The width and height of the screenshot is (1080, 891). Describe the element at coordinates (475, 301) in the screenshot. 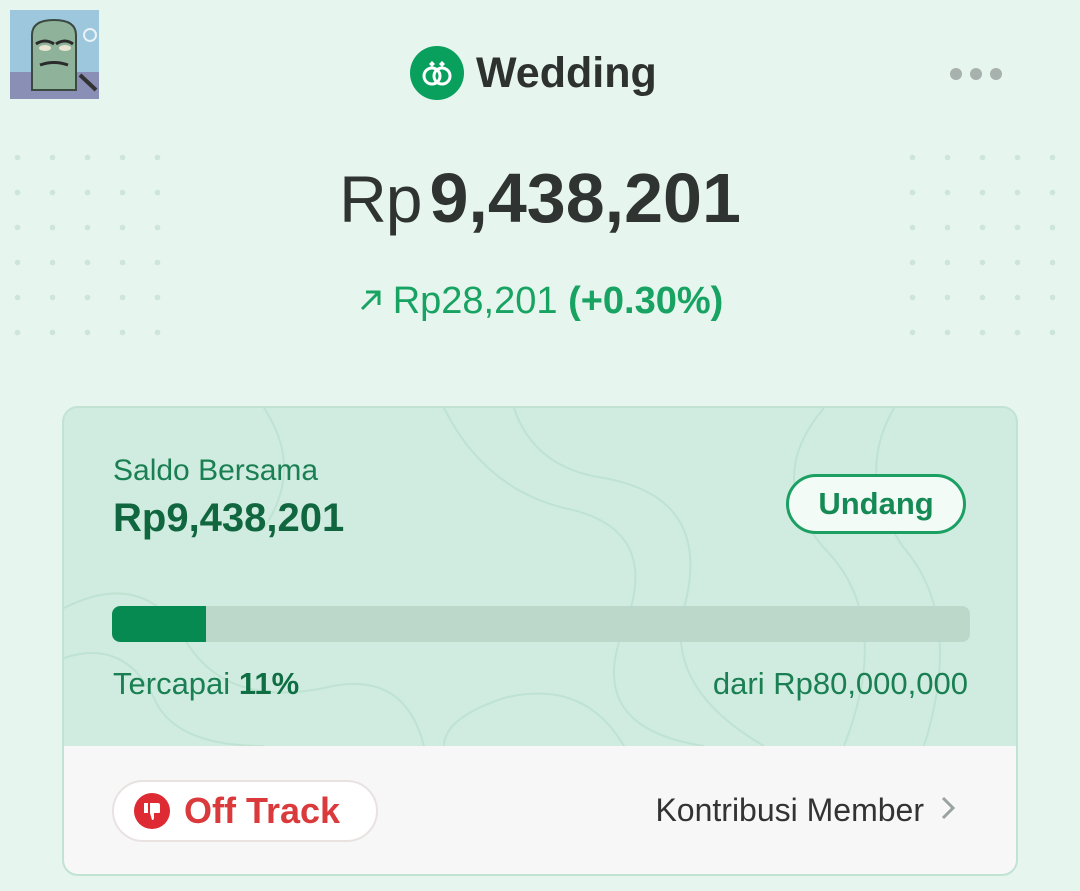

I see `change-amount: Rp28,201` at that location.